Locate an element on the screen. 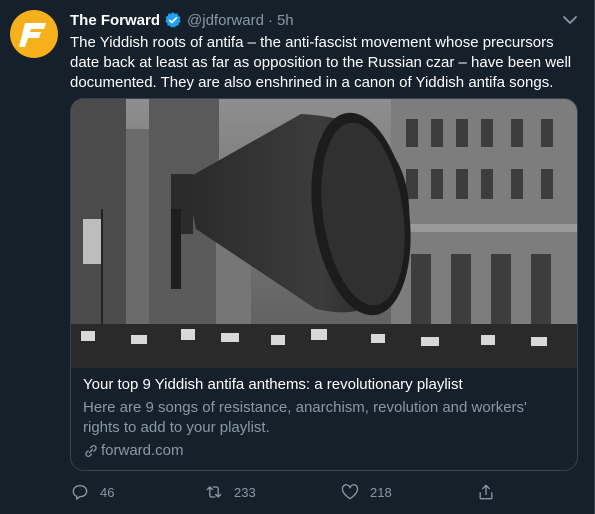 The image size is (595, 514). retweet-button: 233 is located at coordinates (230, 492).